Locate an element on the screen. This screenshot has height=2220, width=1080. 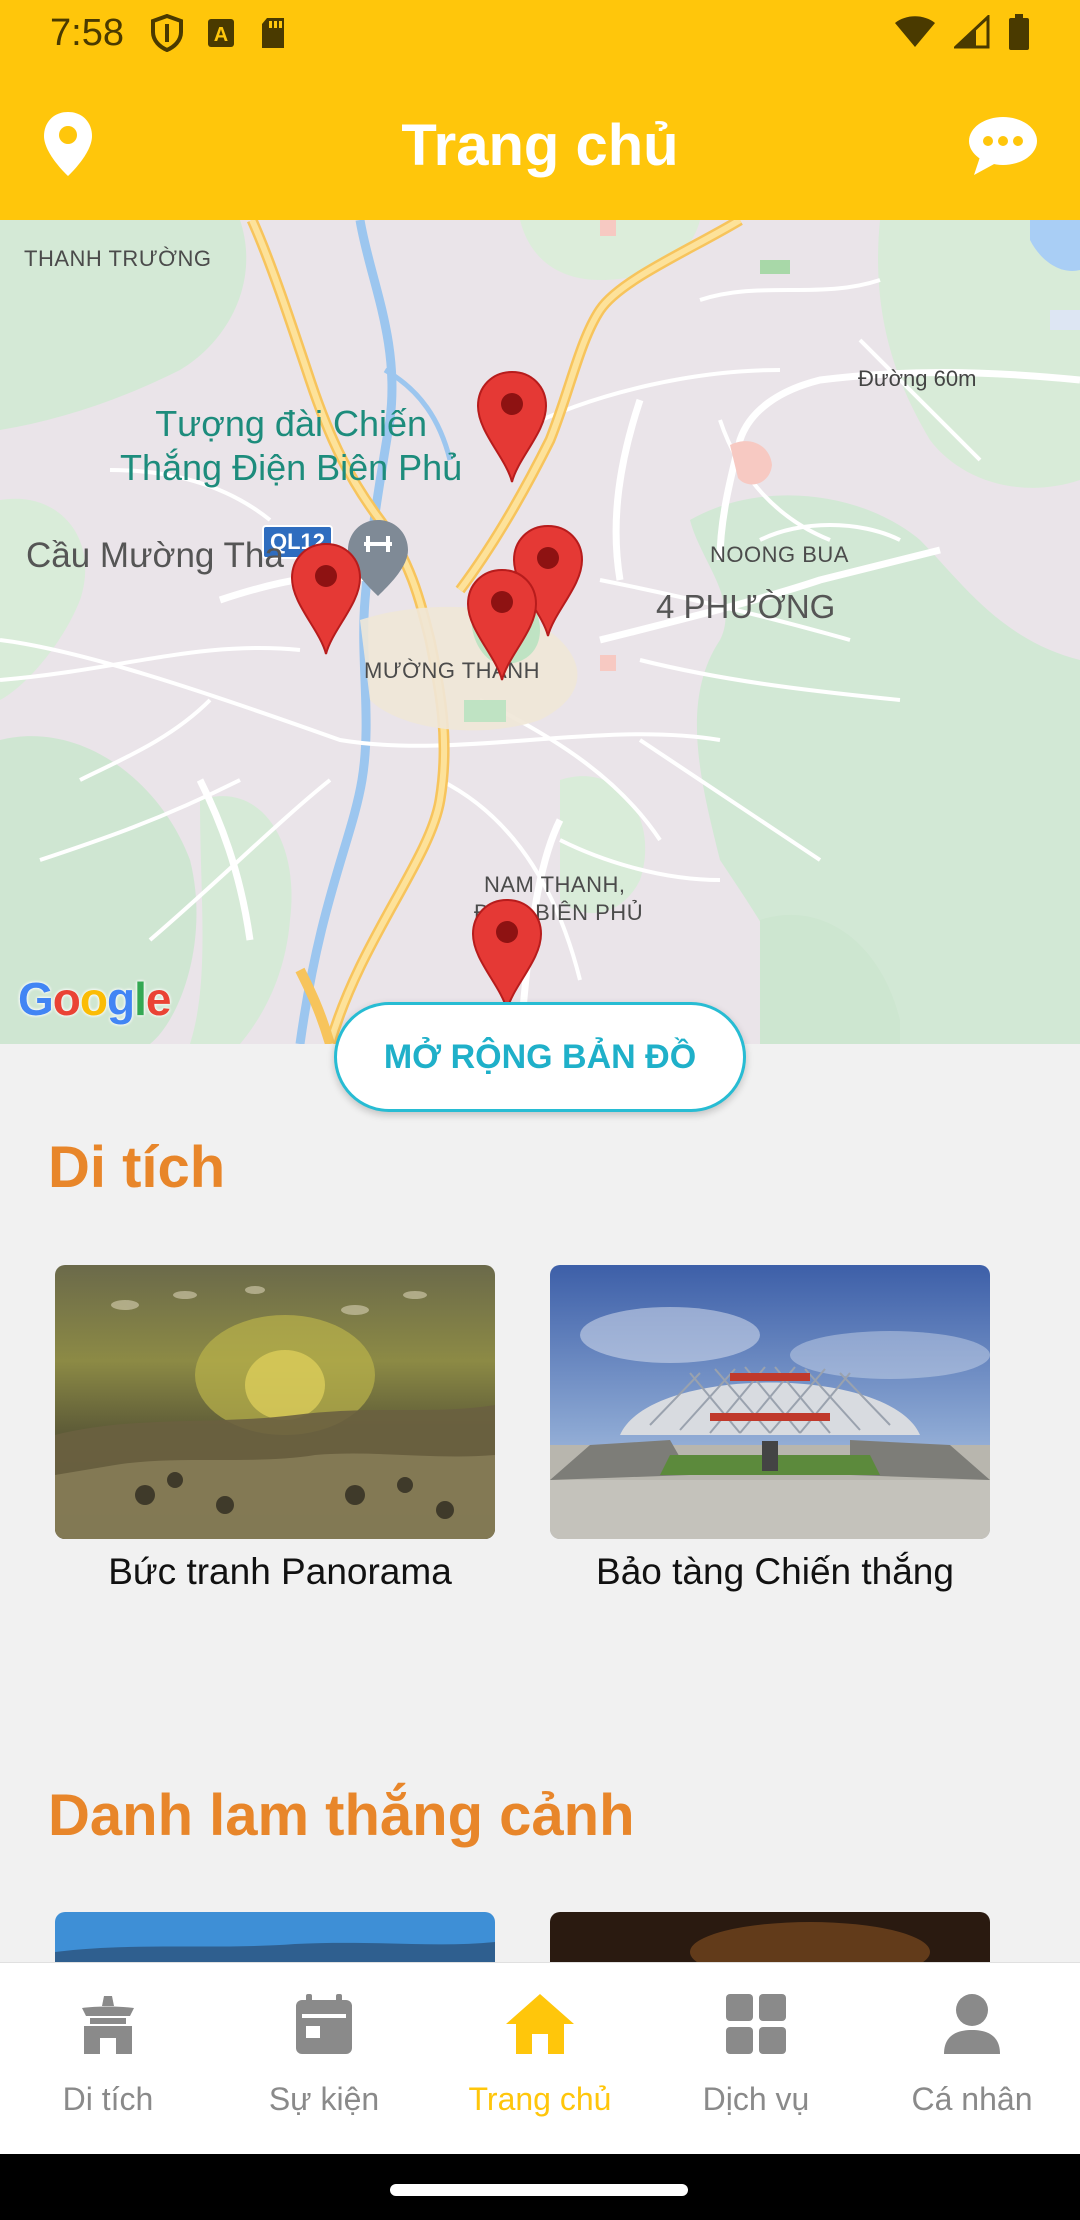
temple-icon is located at coordinates (108, 2025).